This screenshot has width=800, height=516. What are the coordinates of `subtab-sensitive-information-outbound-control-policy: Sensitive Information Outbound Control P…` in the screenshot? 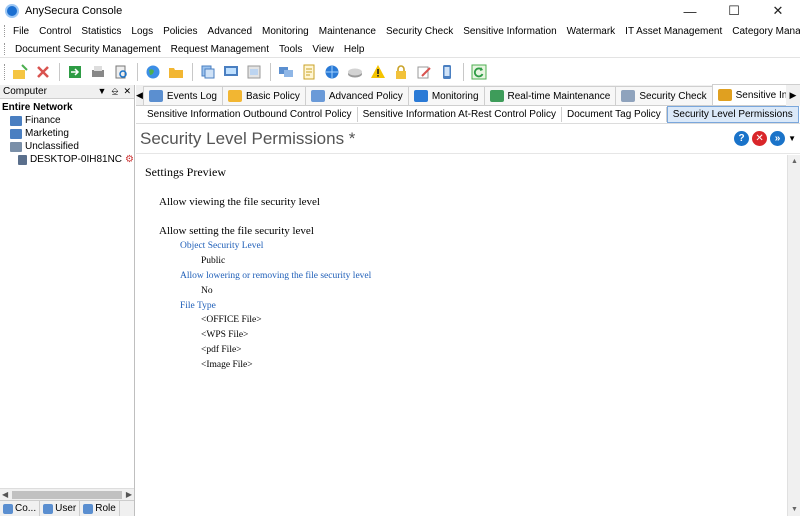 It's located at (250, 114).